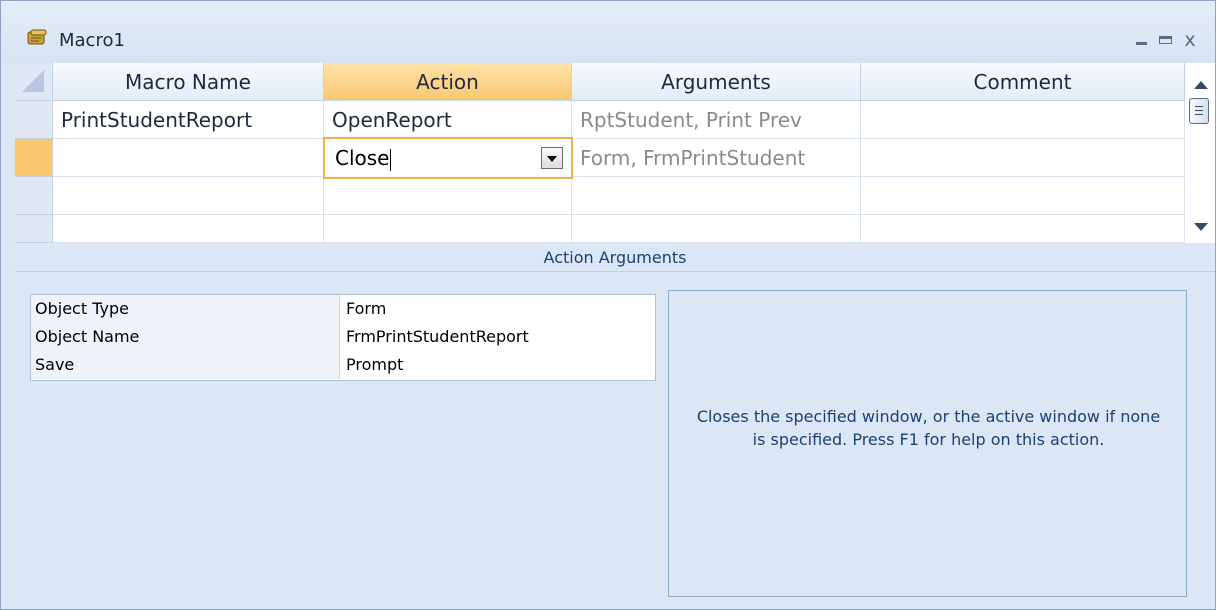 The image size is (1216, 610). Describe the element at coordinates (716, 158) in the screenshot. I see `cell-arguments: Form, FrmPrintStudent` at that location.